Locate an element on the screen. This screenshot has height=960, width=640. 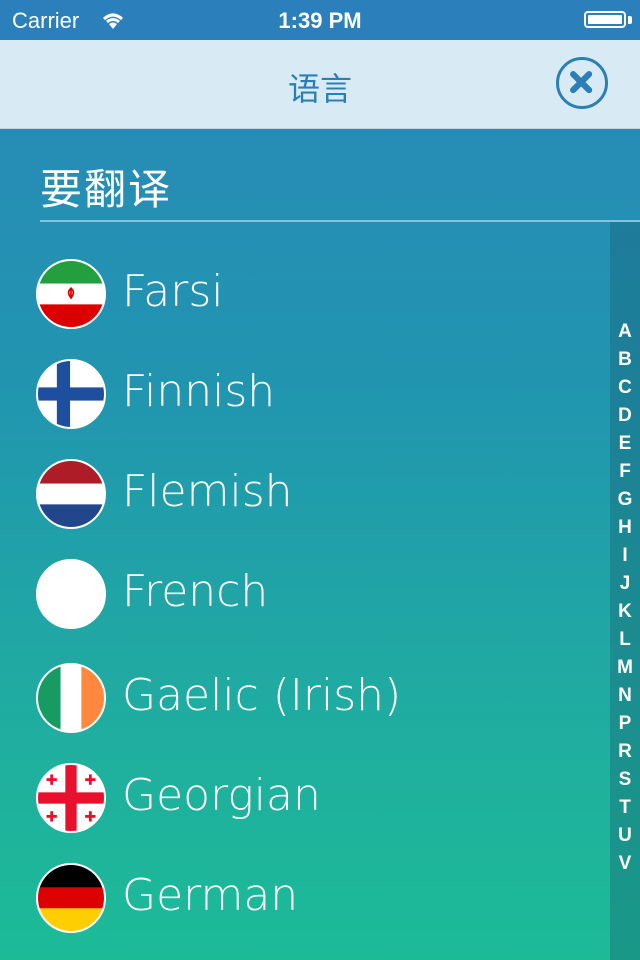
index-letter-g: G is located at coordinates (625, 500).